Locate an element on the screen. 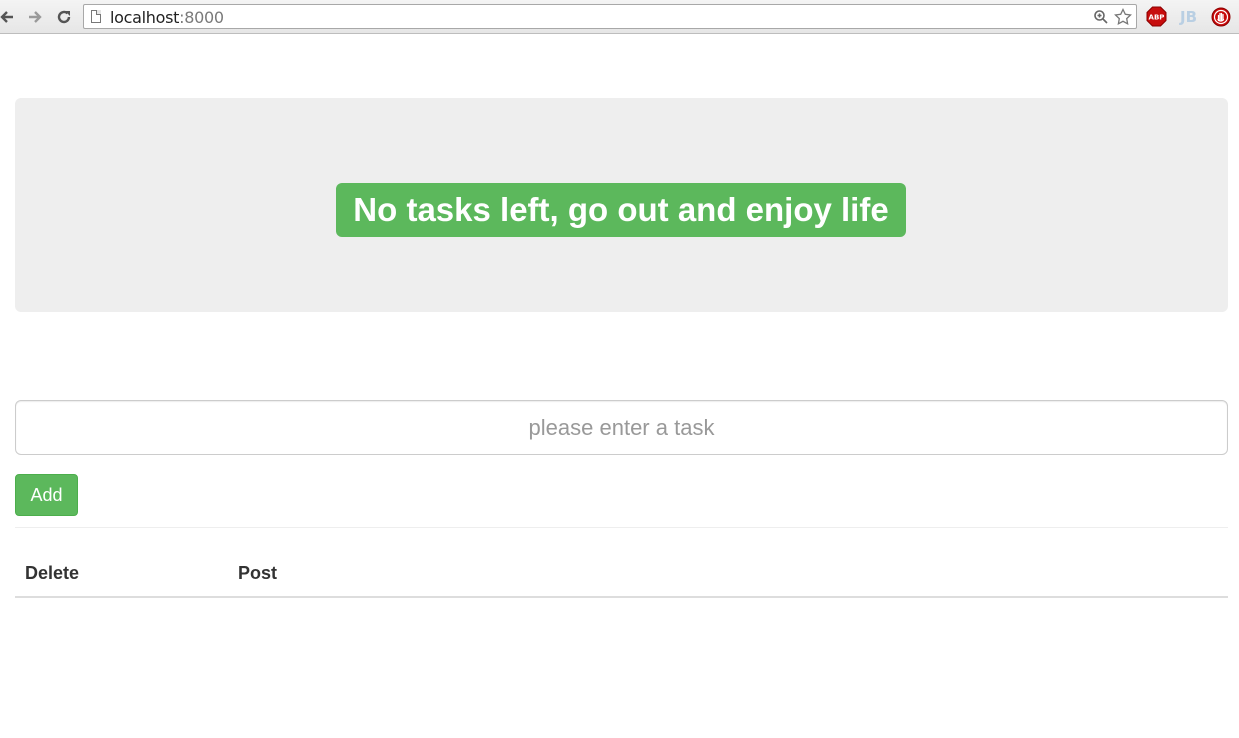 Image resolution: width=1239 pixels, height=738 pixels. column-header-post: Post is located at coordinates (728, 575).